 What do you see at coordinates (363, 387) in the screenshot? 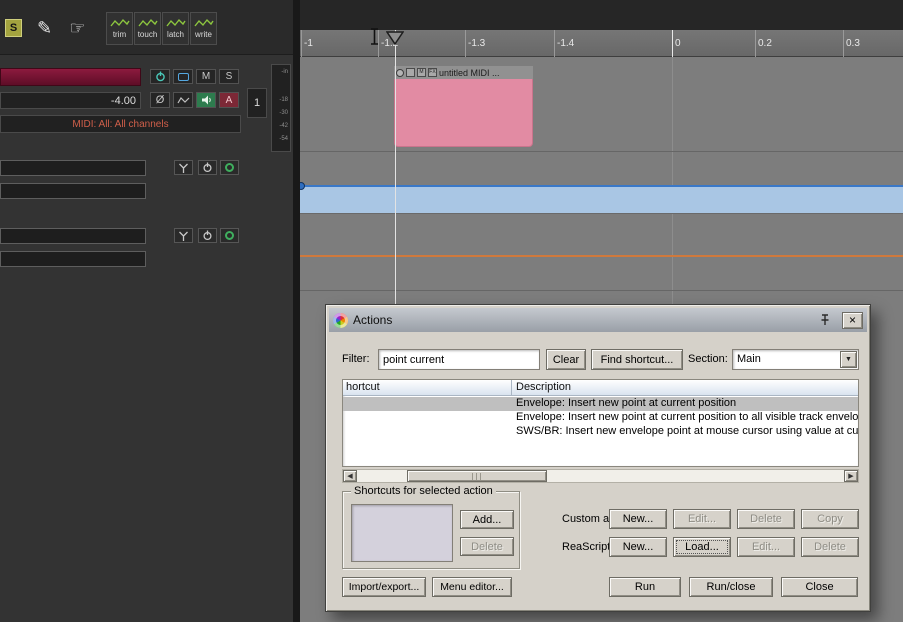
I see `shortcut-column-header: hortcut` at bounding box center [363, 387].